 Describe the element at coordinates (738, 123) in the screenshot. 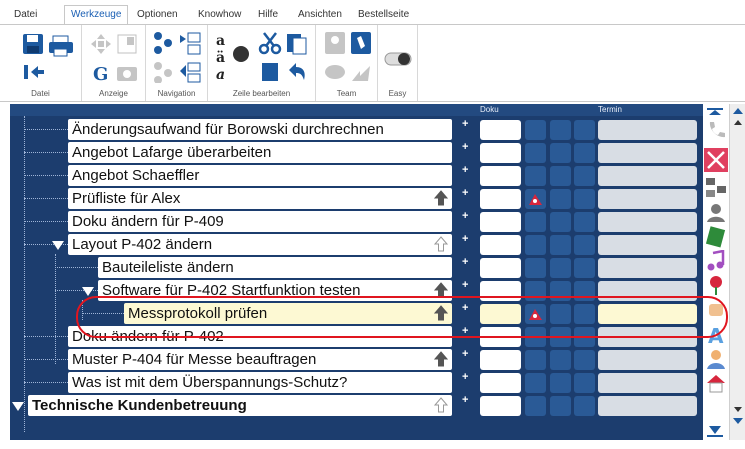

I see `scroll-up-small-icon` at that location.